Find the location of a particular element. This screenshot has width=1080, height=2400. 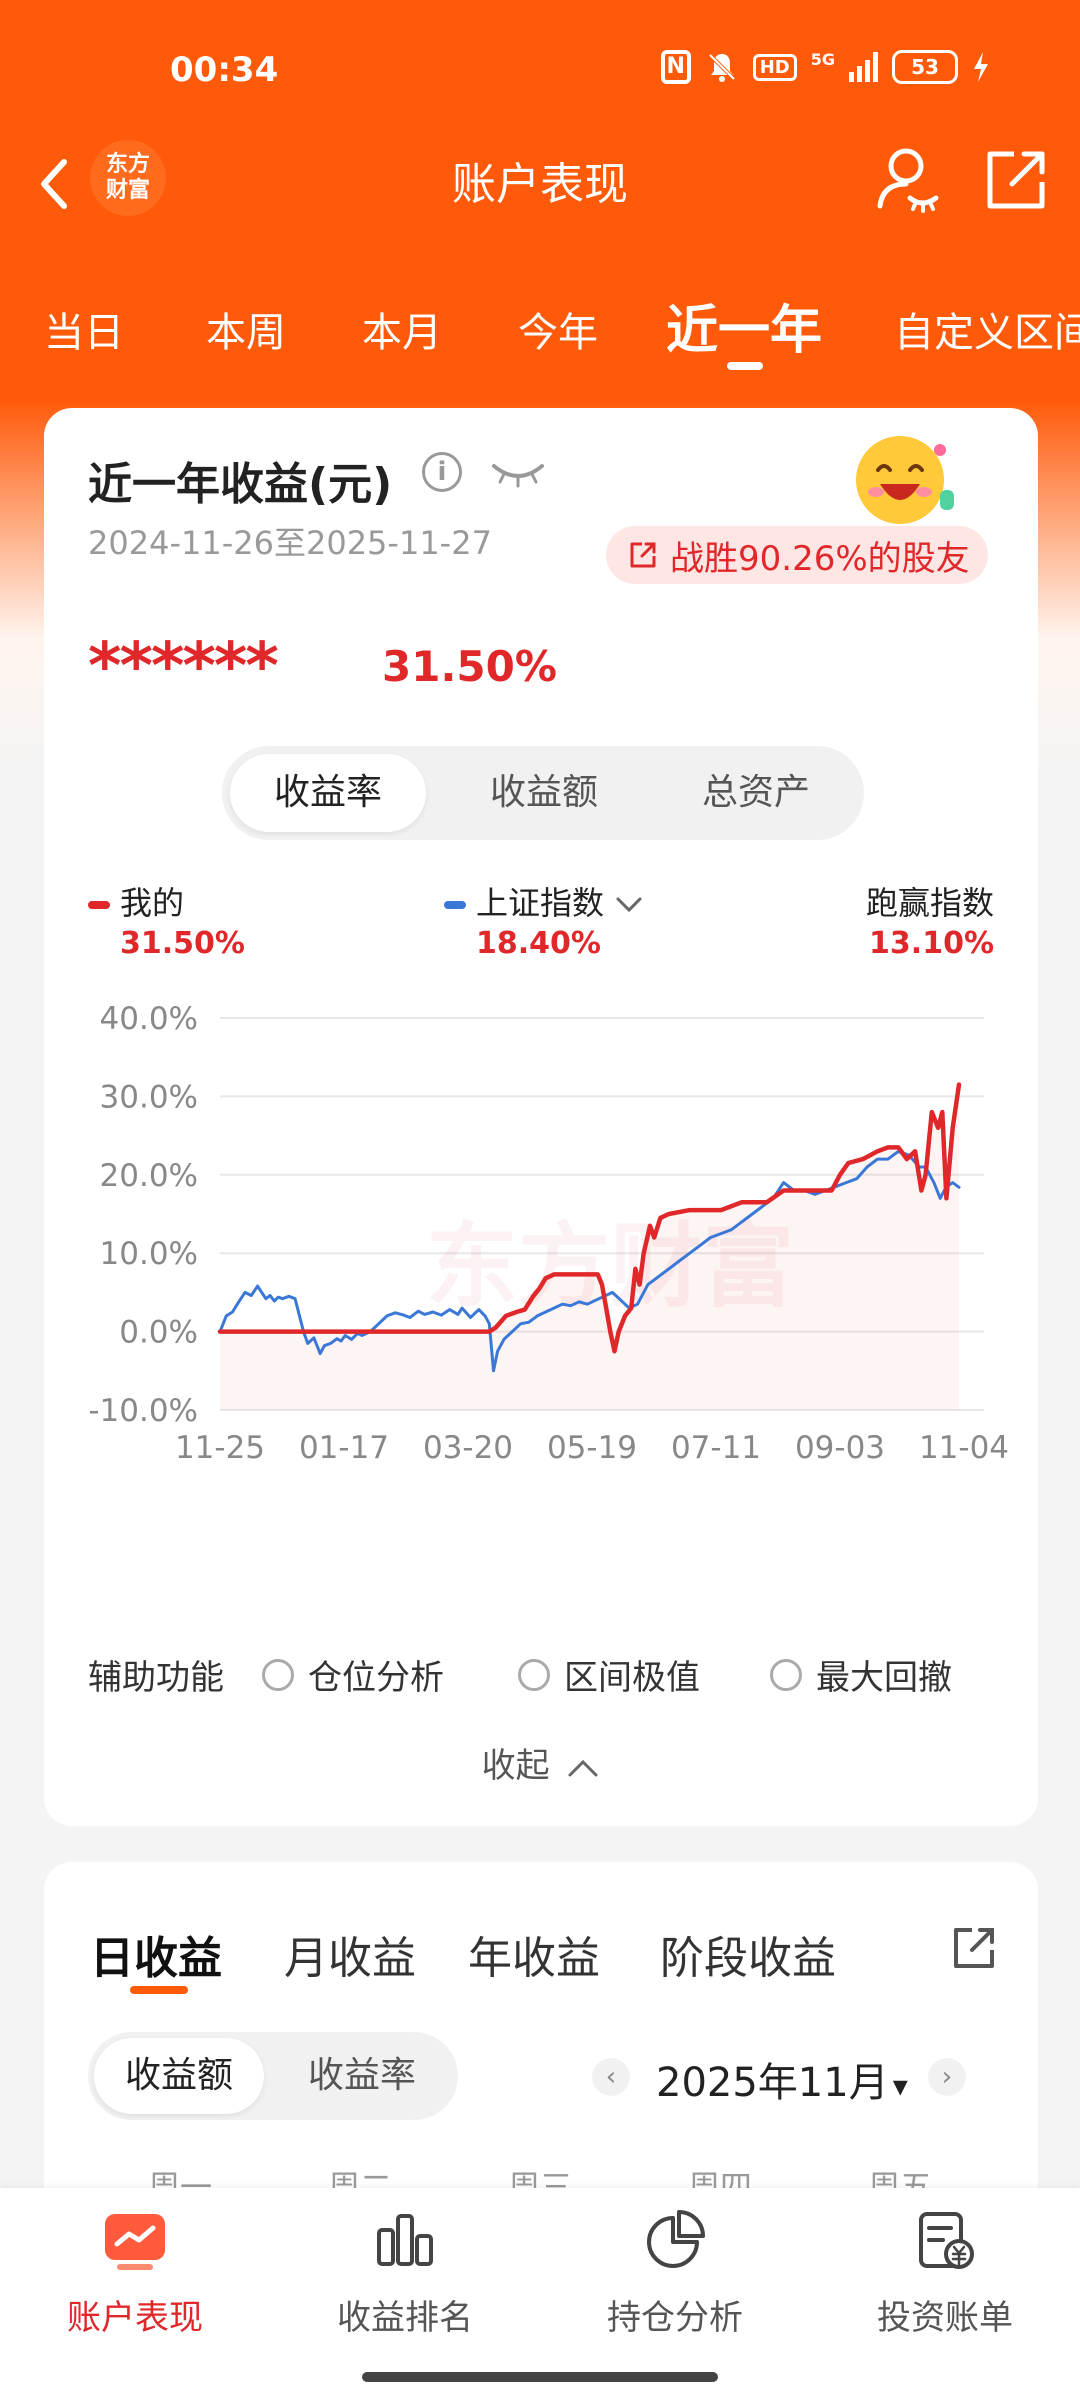

hd-icon: HD is located at coordinates (774, 67).